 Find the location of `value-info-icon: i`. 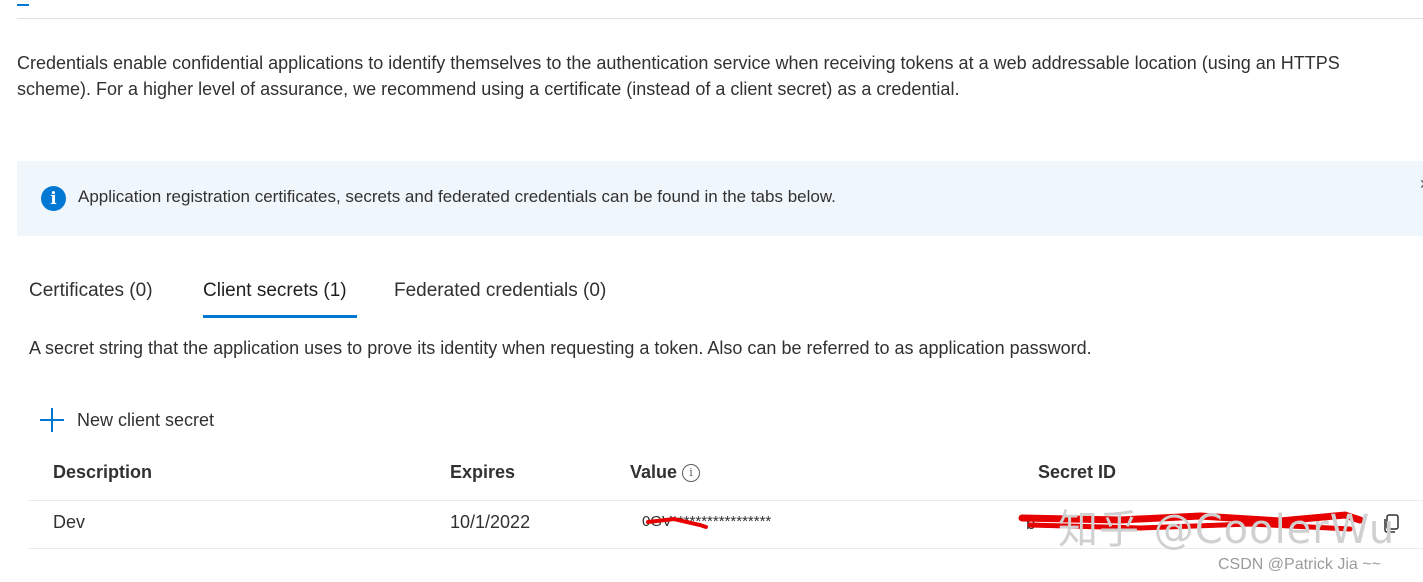

value-info-icon: i is located at coordinates (691, 472).